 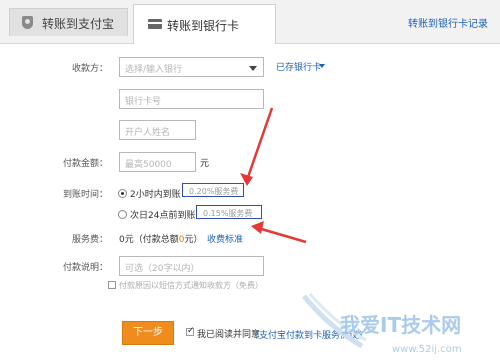 What do you see at coordinates (257, 146) in the screenshot?
I see `annotation-arrow-upper` at bounding box center [257, 146].